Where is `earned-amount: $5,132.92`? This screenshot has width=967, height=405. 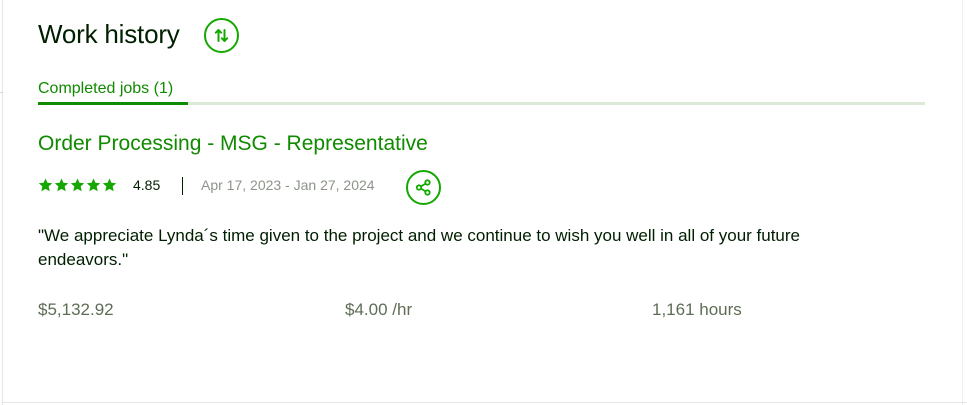 earned-amount: $5,132.92 is located at coordinates (76, 309).